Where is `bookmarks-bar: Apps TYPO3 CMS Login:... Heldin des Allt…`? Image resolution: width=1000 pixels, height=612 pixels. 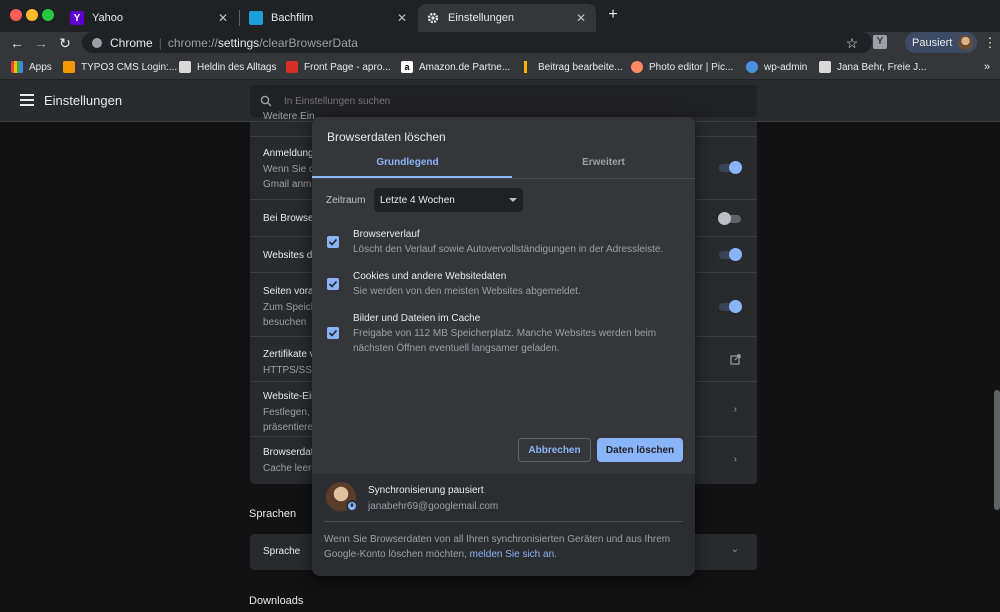
bookmarks-bar: Apps TYPO3 CMS Login:... Heldin des Allt… is located at coordinates (500, 67).